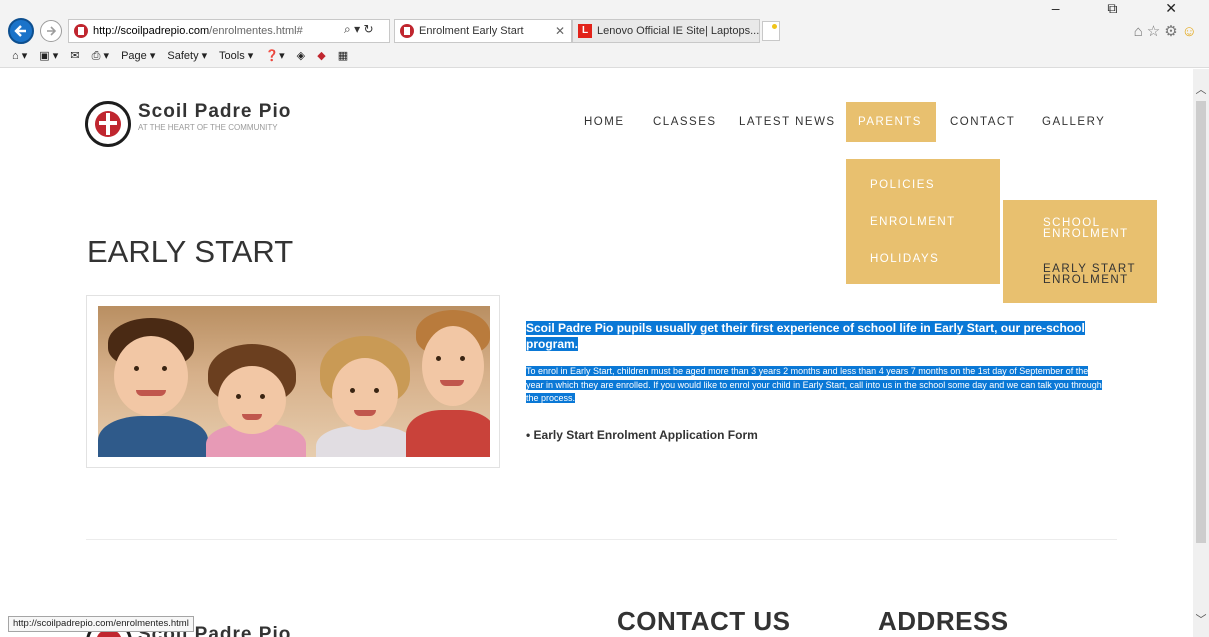  Describe the element at coordinates (343, 56) in the screenshot. I see `extension-icon: ▦` at that location.